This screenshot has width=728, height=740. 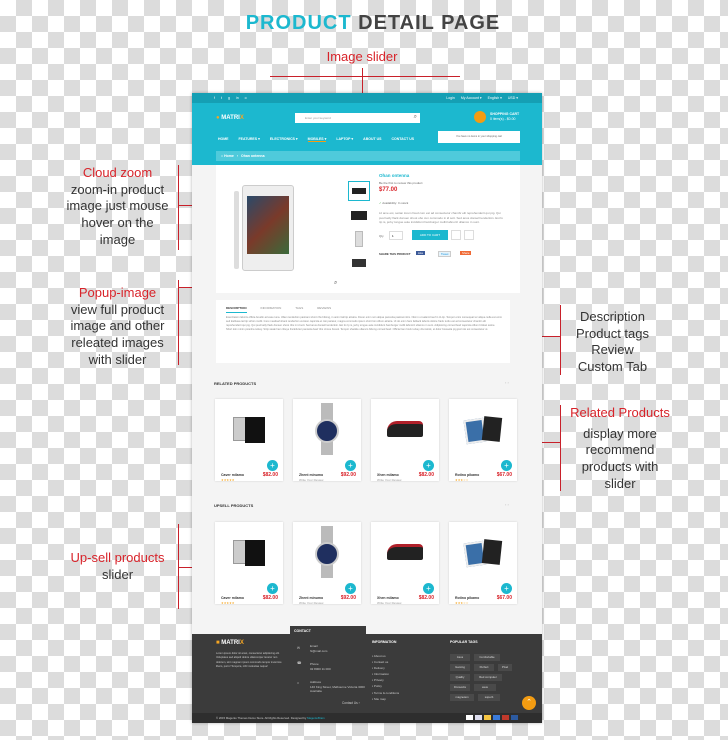 What do you see at coordinates (505, 667) in the screenshot?
I see `popular-tag: Pixel` at bounding box center [505, 667].